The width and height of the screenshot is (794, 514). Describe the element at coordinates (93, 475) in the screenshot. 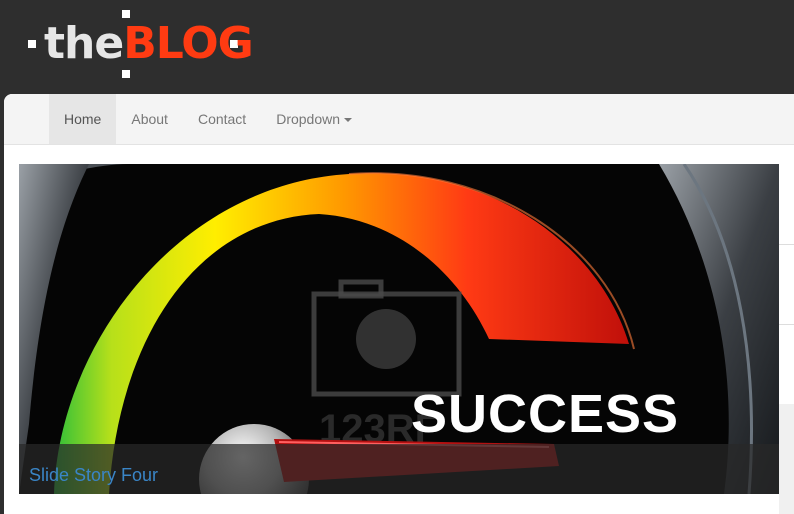

I see `slide-caption-link: Slide Story Four` at that location.